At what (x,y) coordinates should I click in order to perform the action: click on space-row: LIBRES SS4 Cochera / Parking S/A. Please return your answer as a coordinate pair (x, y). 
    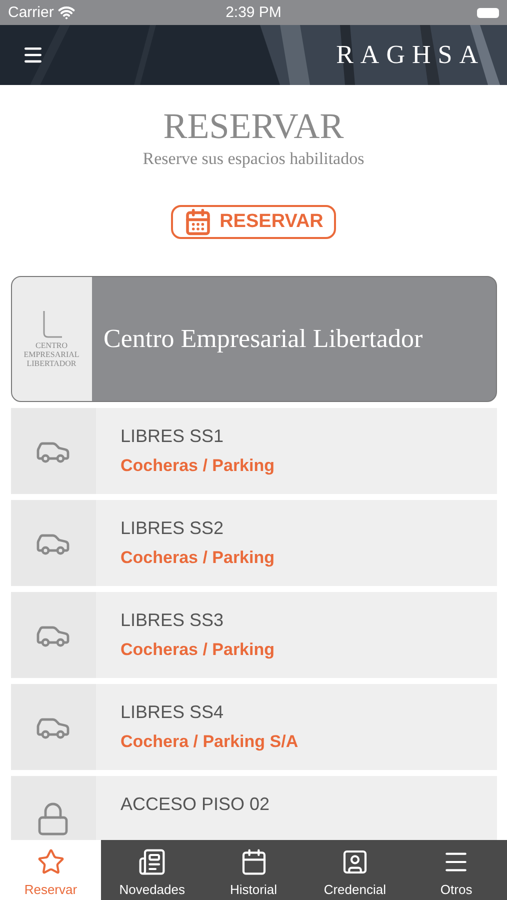
    Looking at the image, I should click on (253, 727).